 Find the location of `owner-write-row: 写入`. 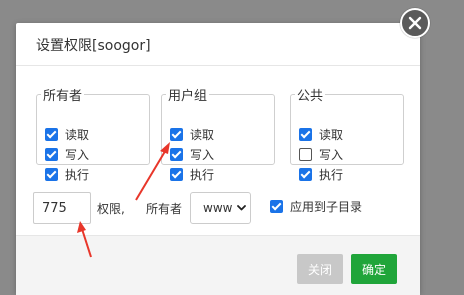

owner-write-row: 写入 is located at coordinates (67, 154).